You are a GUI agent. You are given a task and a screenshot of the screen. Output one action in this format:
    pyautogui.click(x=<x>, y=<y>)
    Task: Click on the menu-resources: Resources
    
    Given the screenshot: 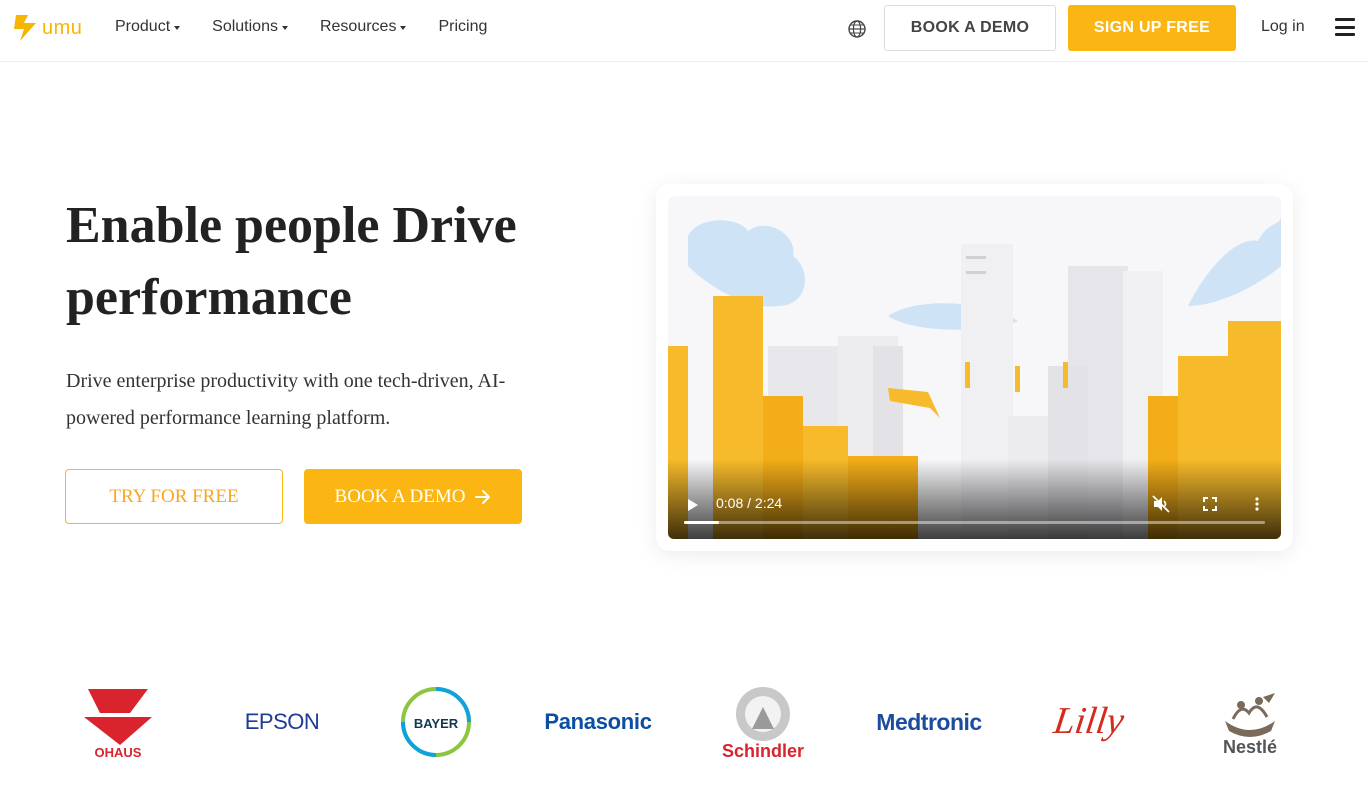 What is the action you would take?
    pyautogui.click(x=363, y=27)
    